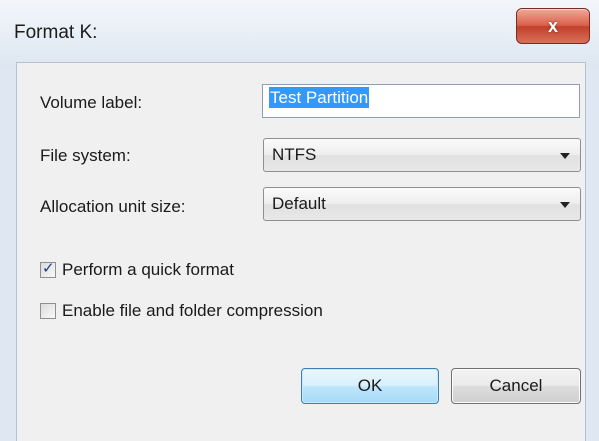 The image size is (599, 441). Describe the element at coordinates (85, 155) in the screenshot. I see `file-system-label: File system:` at that location.